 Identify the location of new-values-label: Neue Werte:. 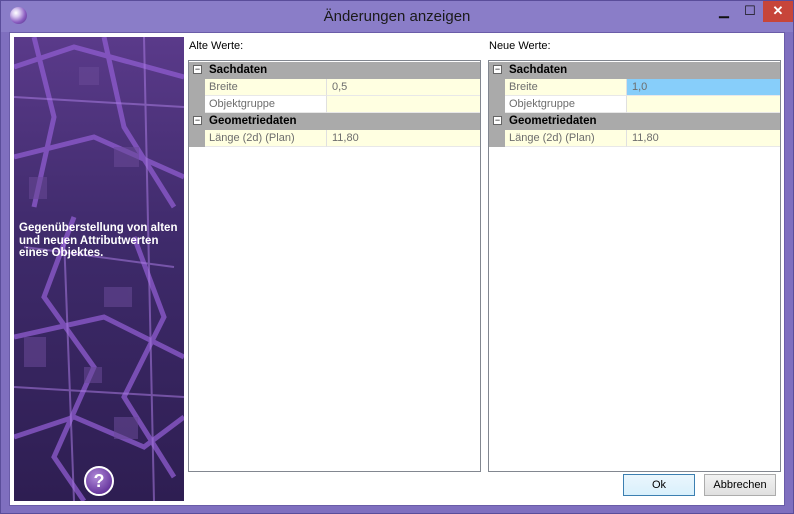
(520, 46).